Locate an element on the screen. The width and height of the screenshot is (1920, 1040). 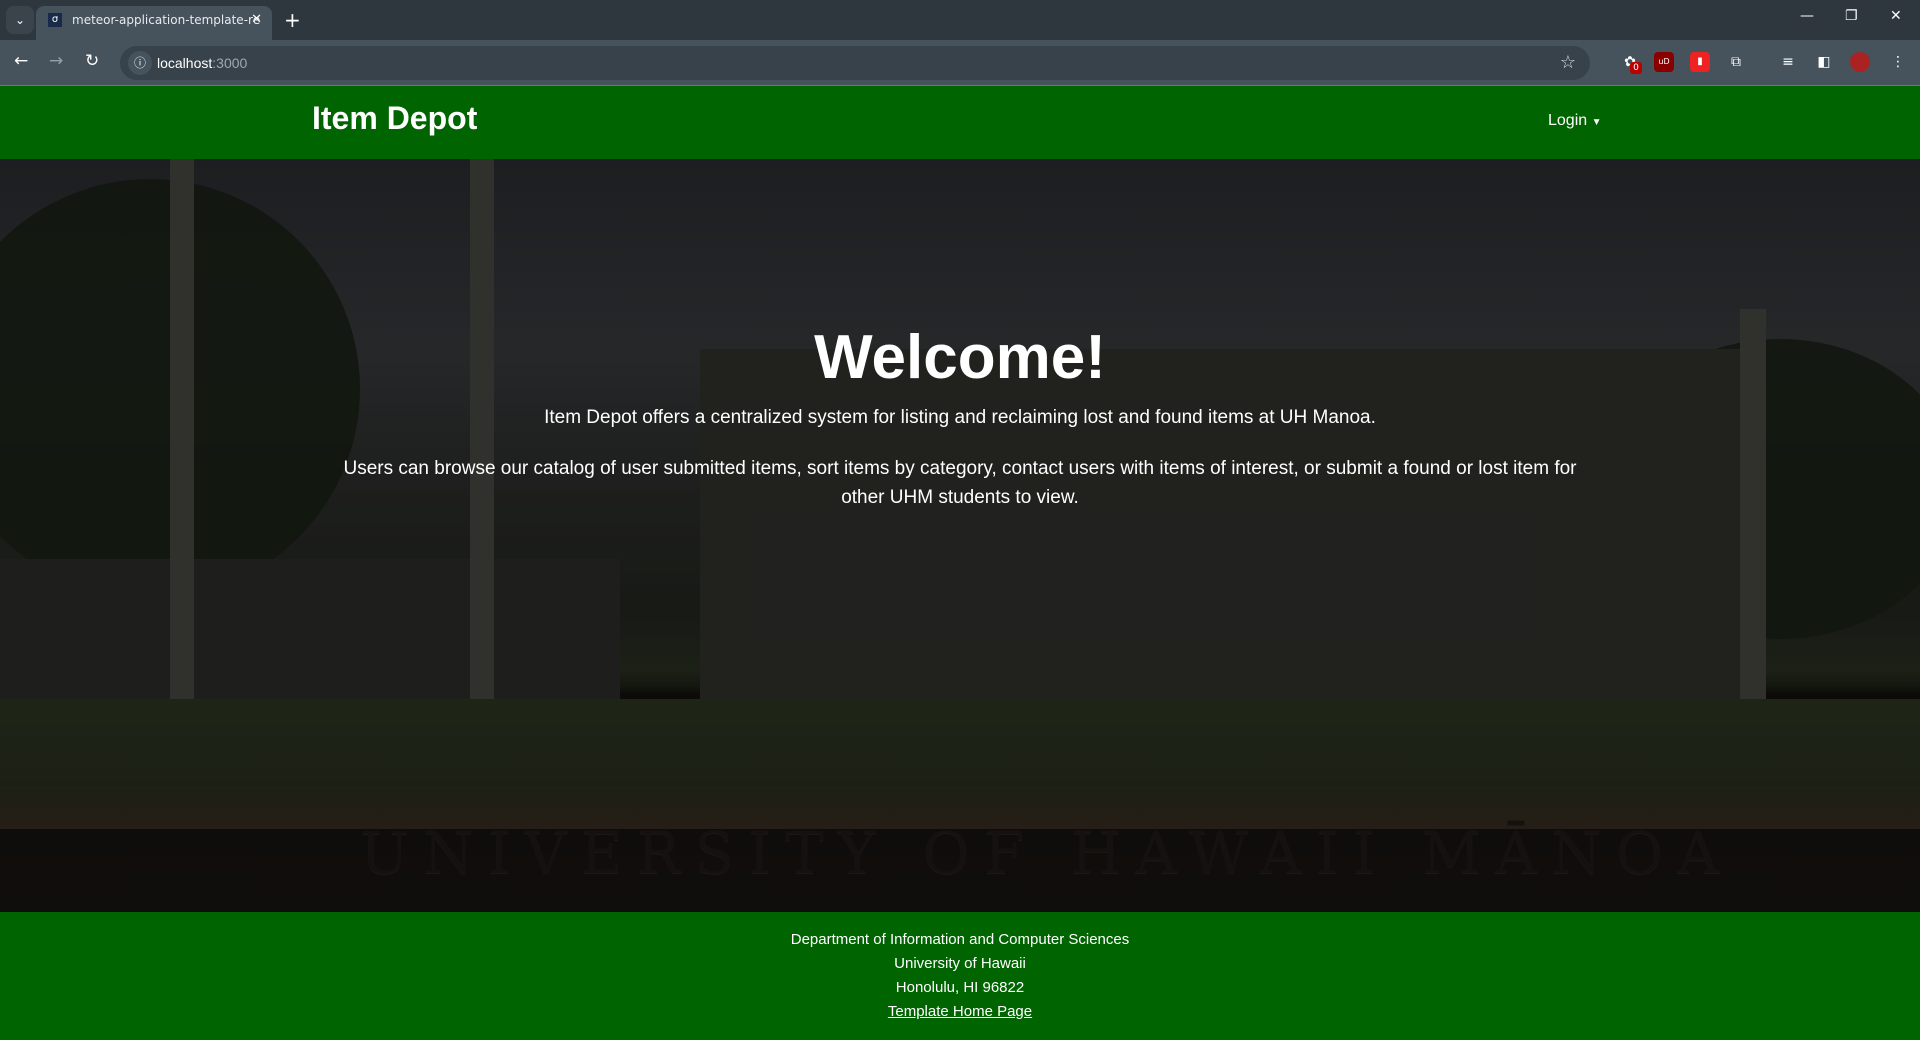
ublock-icon: uD is located at coordinates (1664, 62).